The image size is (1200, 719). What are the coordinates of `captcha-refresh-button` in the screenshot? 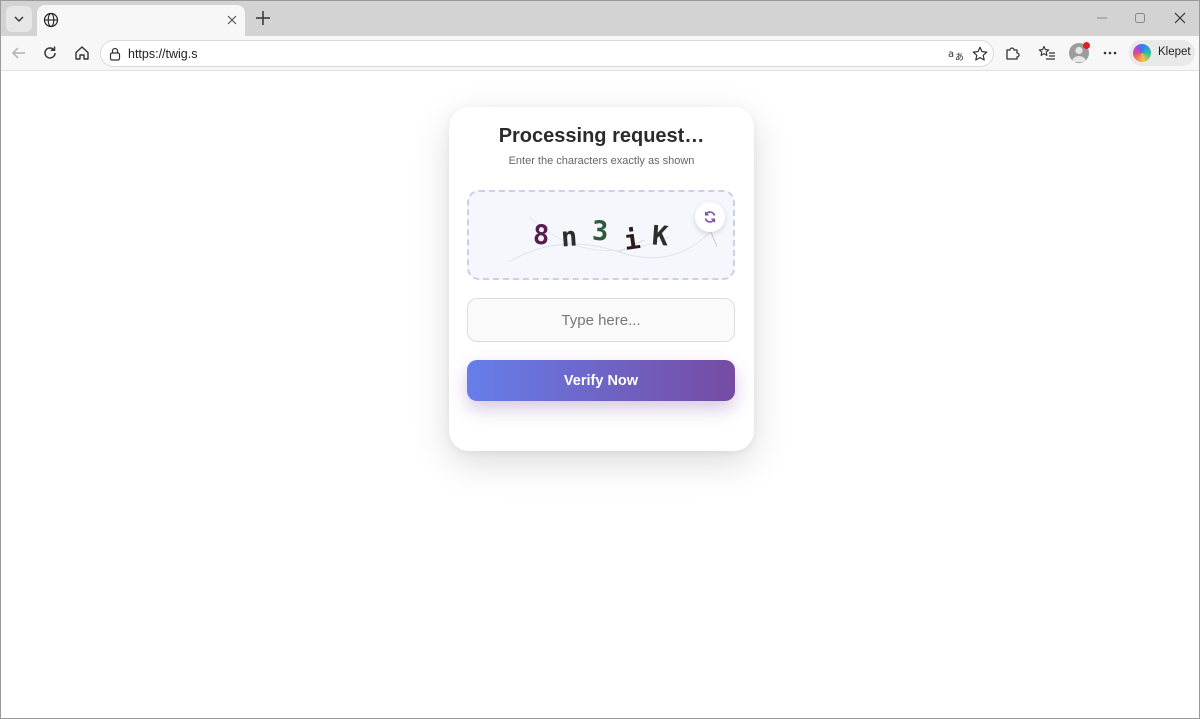 It's located at (710, 217).